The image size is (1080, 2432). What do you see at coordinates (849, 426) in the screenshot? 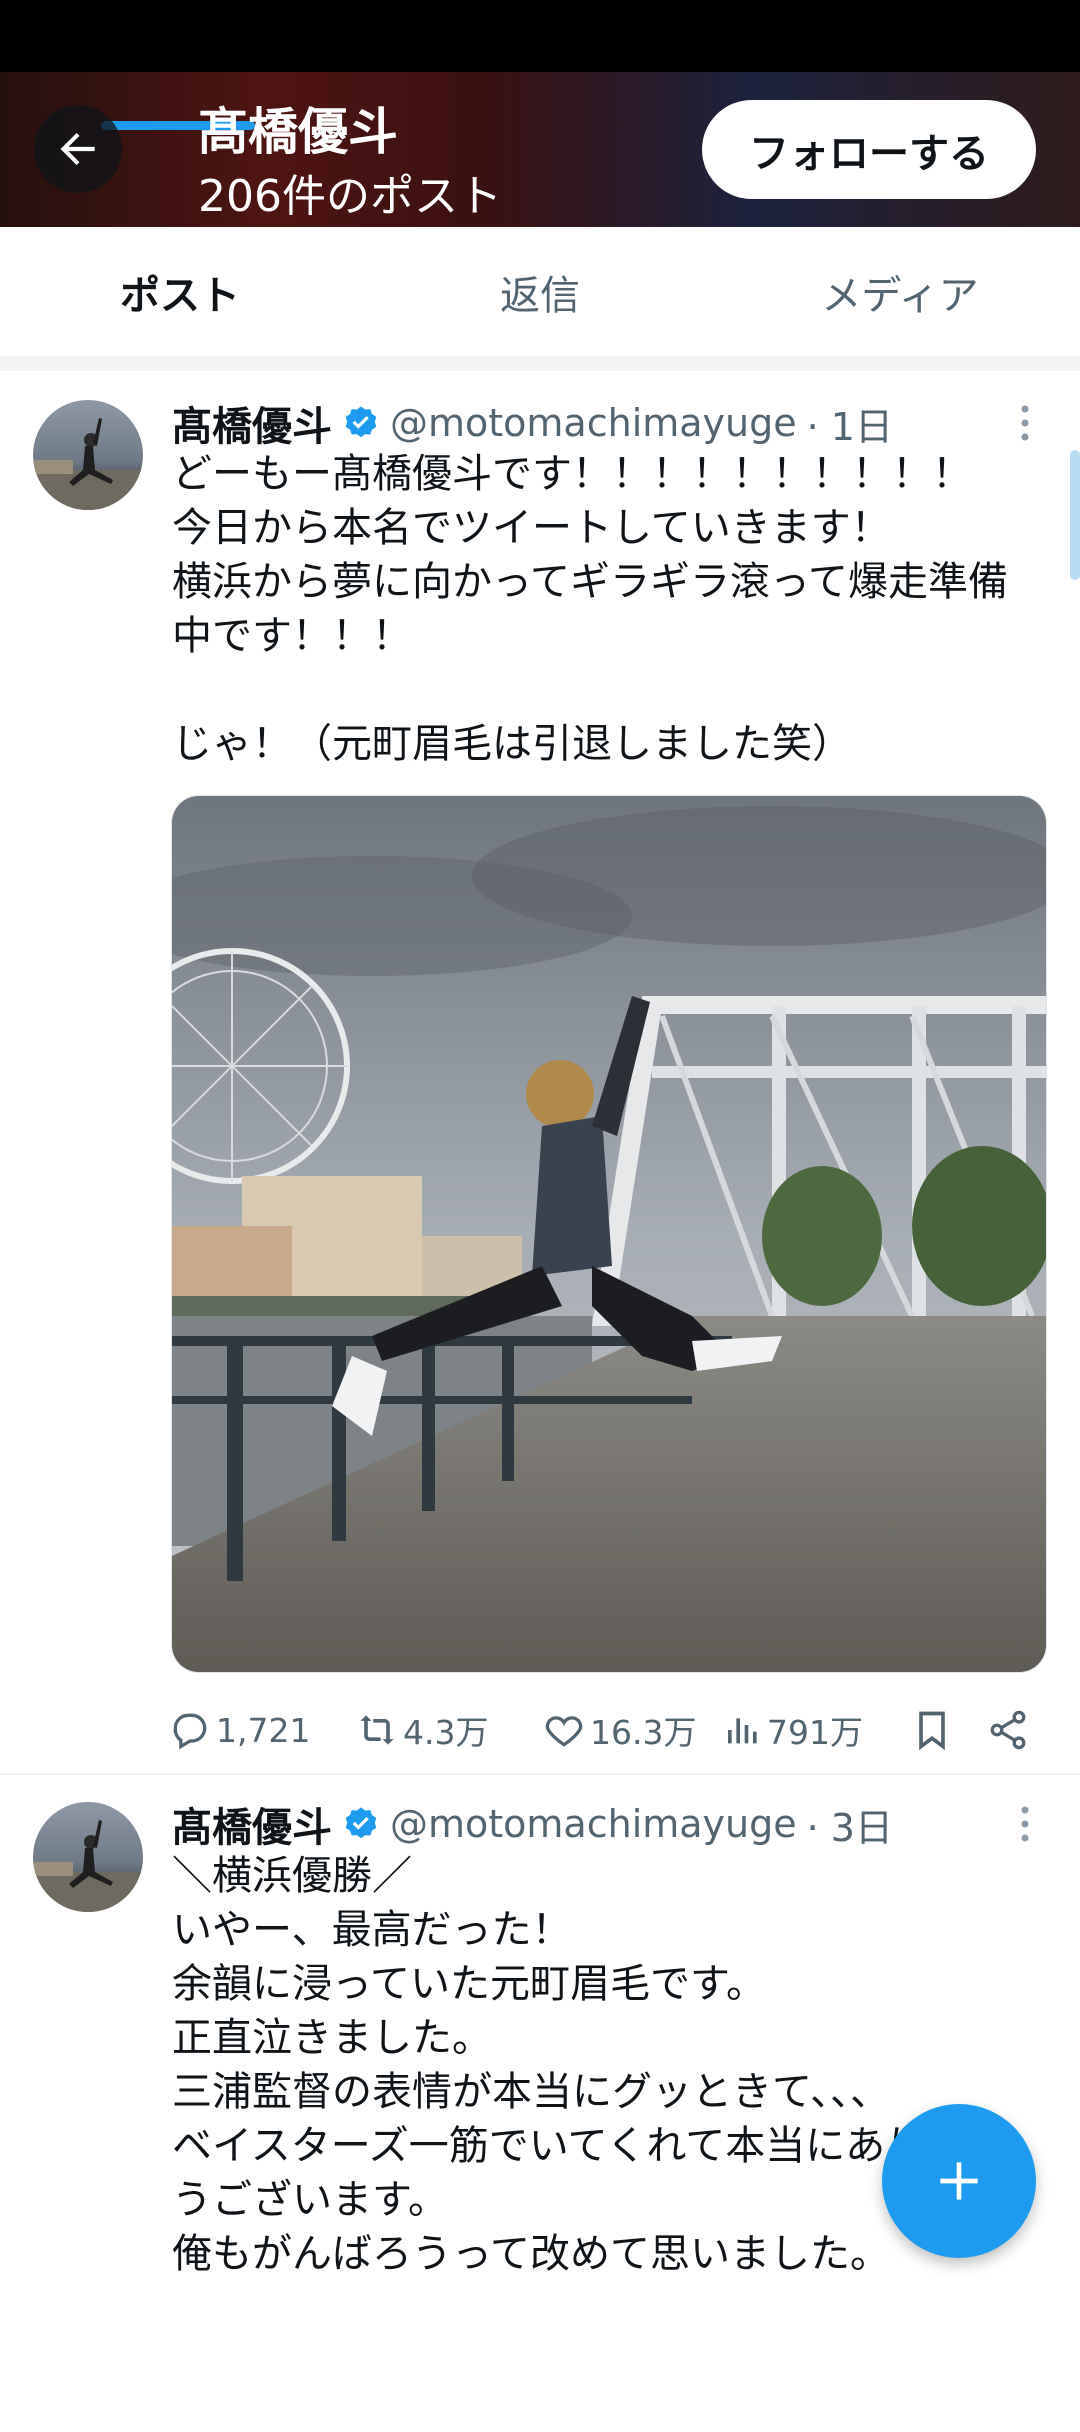
I see `post-time: · 1日` at bounding box center [849, 426].